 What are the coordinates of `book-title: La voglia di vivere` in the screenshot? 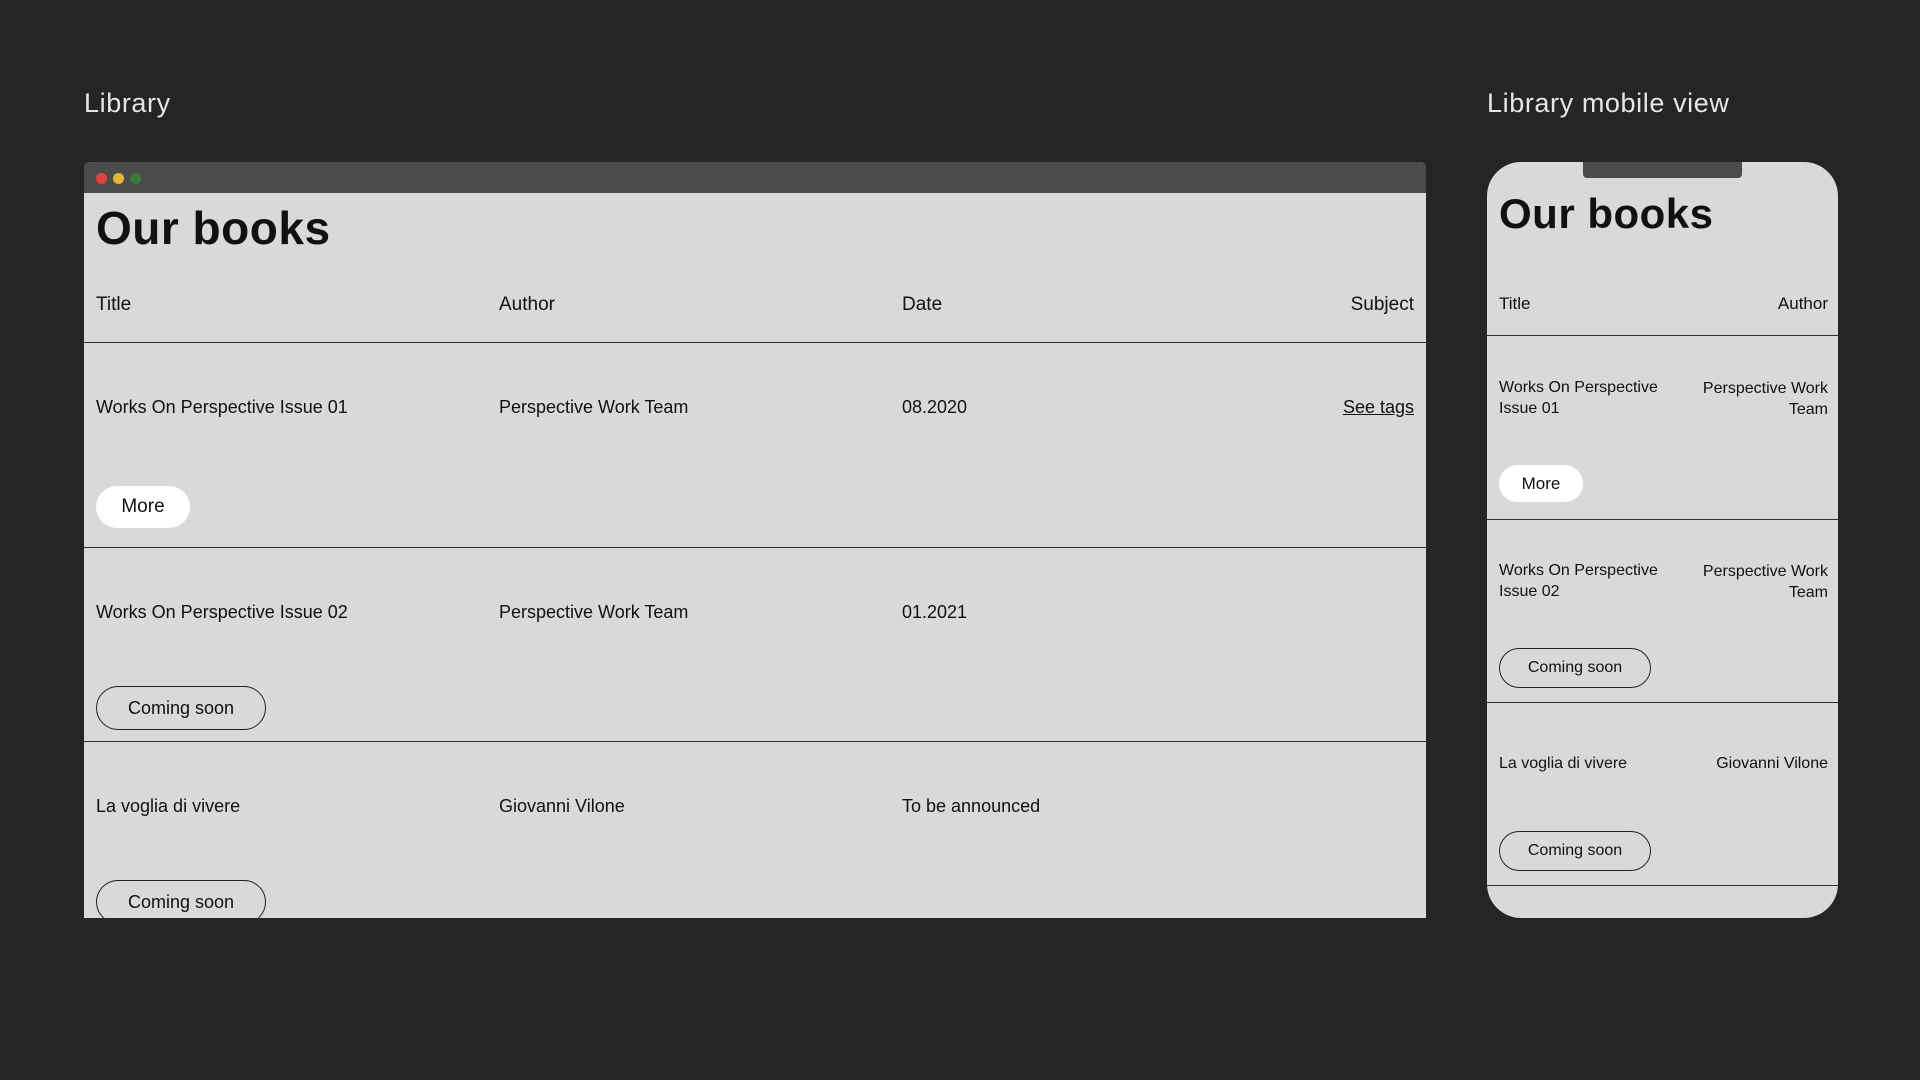 It's located at (168, 806).